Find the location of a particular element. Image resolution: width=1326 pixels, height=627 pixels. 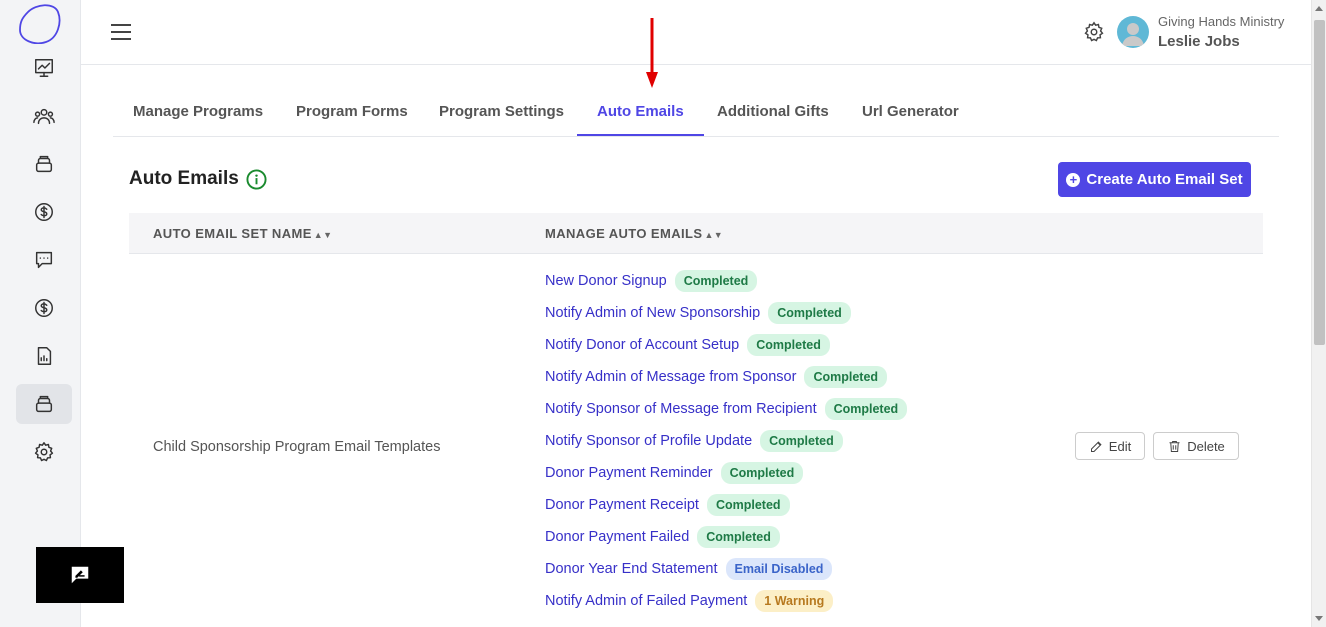

list-item: Notify Admin of Failed Payment 1 Warning is located at coordinates (689, 601).